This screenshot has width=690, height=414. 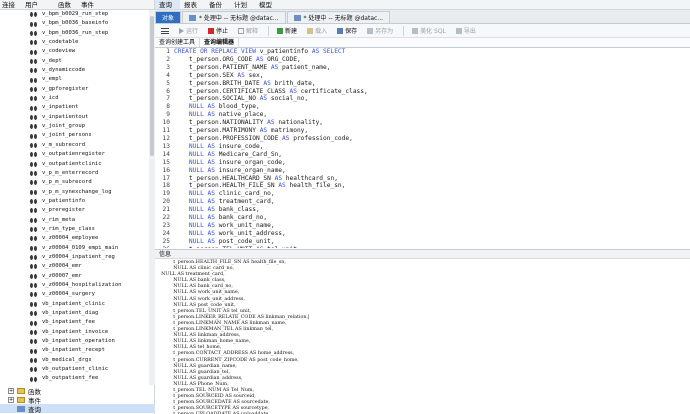 I want to click on tree-item: v_z00004_surgery, so click(x=75, y=294).